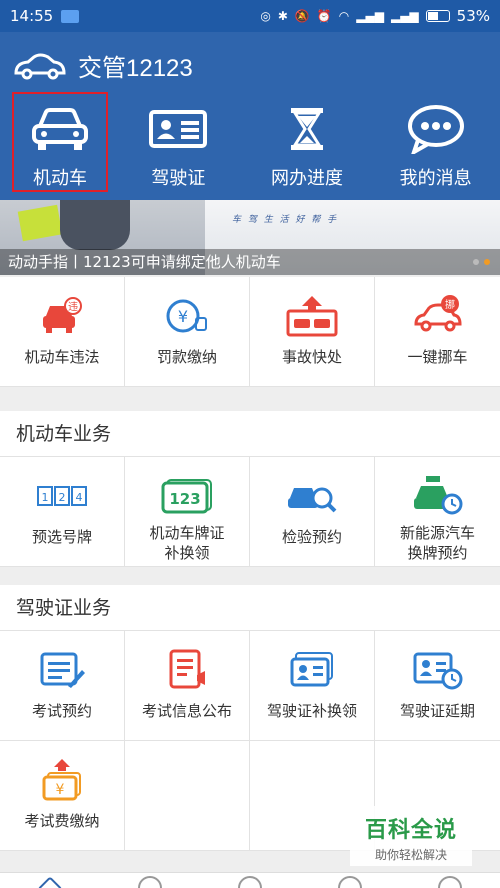 The image size is (500, 888). What do you see at coordinates (324, 16) in the screenshot?
I see `alarm-icon: ⏰` at bounding box center [324, 16].